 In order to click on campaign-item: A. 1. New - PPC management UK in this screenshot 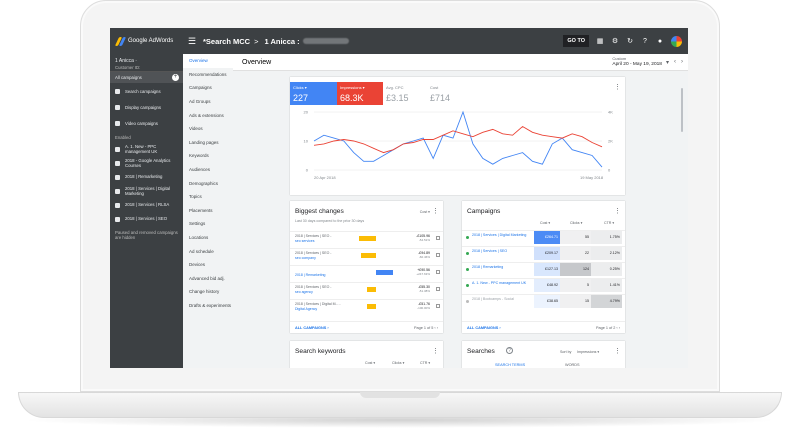, I will do `click(146, 149)`.